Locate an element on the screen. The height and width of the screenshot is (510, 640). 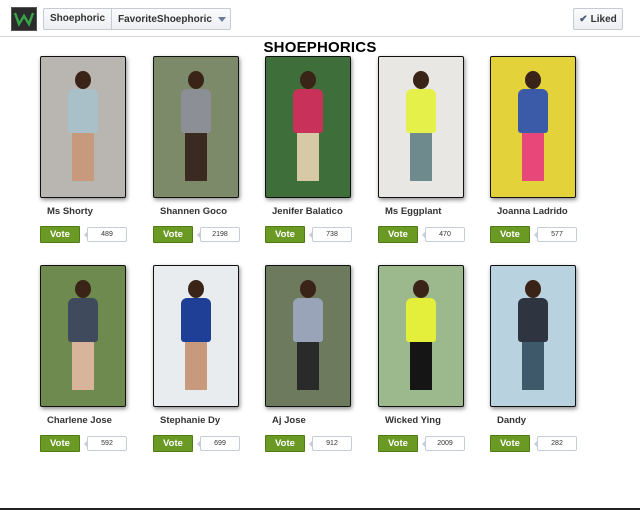
vote-row: Vote 282 is located at coordinates (533, 443).